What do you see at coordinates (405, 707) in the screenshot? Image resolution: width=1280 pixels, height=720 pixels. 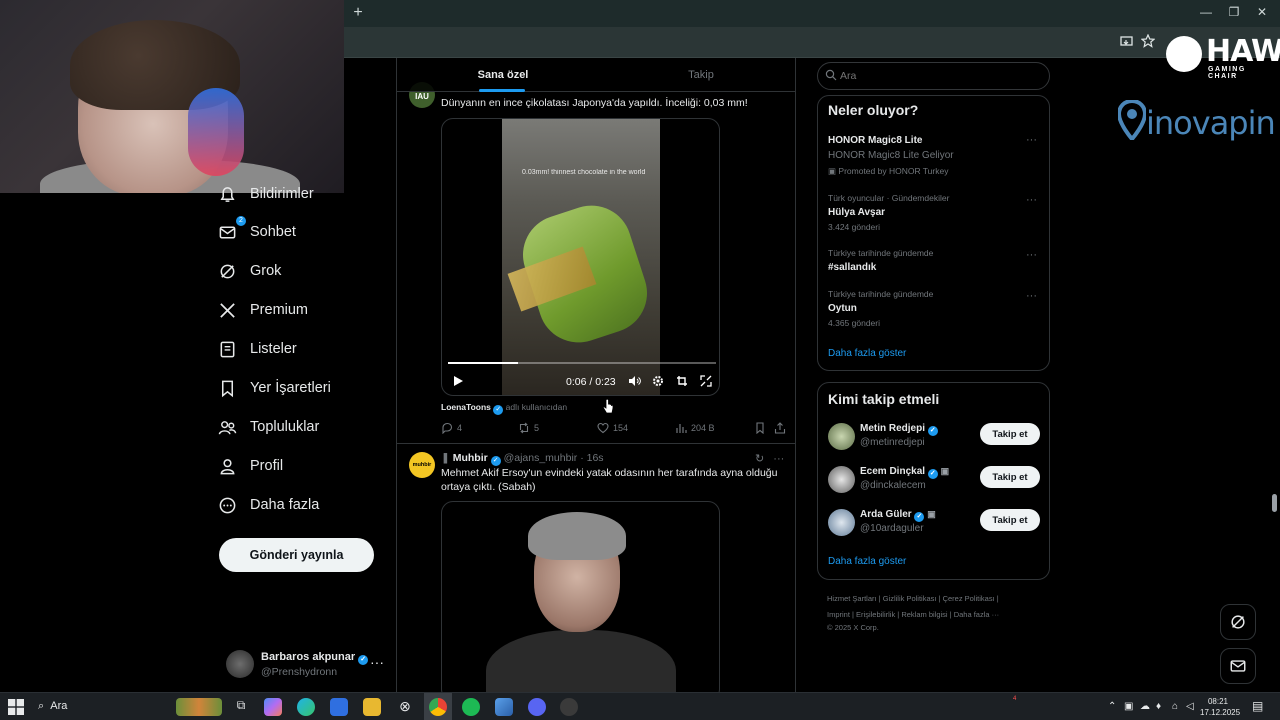 I see `xbox-icon: ⊗` at bounding box center [405, 707].